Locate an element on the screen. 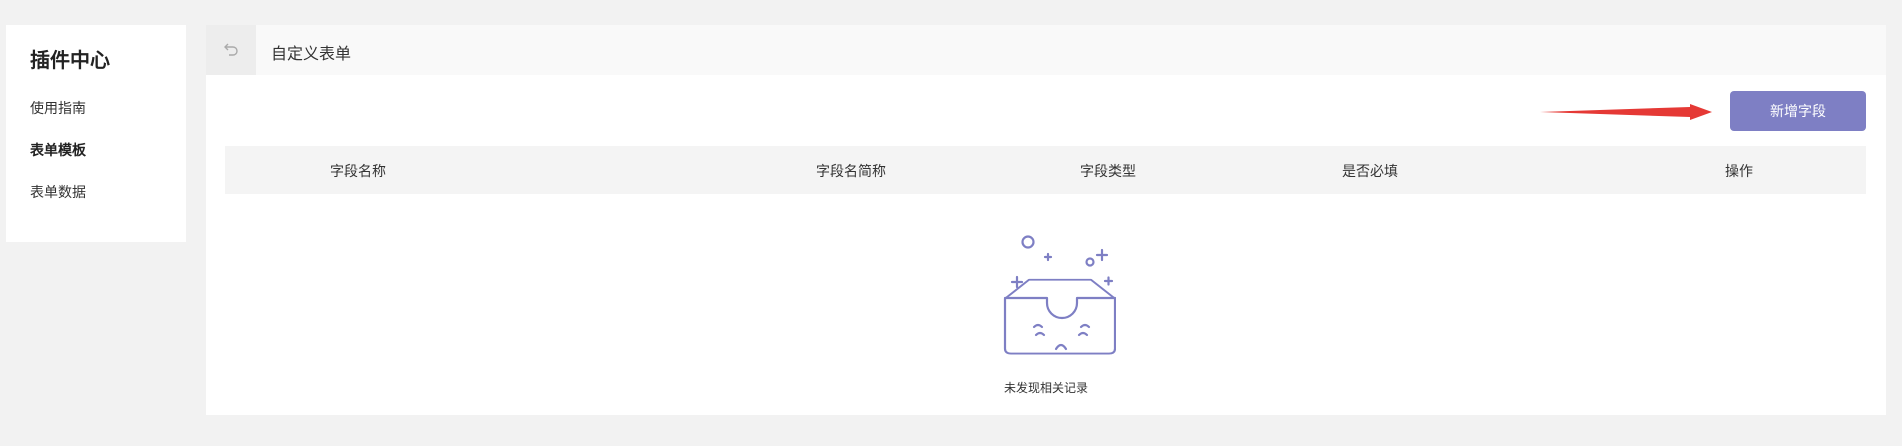  empty-state-label: 未发现相关记录 is located at coordinates (1046, 388).